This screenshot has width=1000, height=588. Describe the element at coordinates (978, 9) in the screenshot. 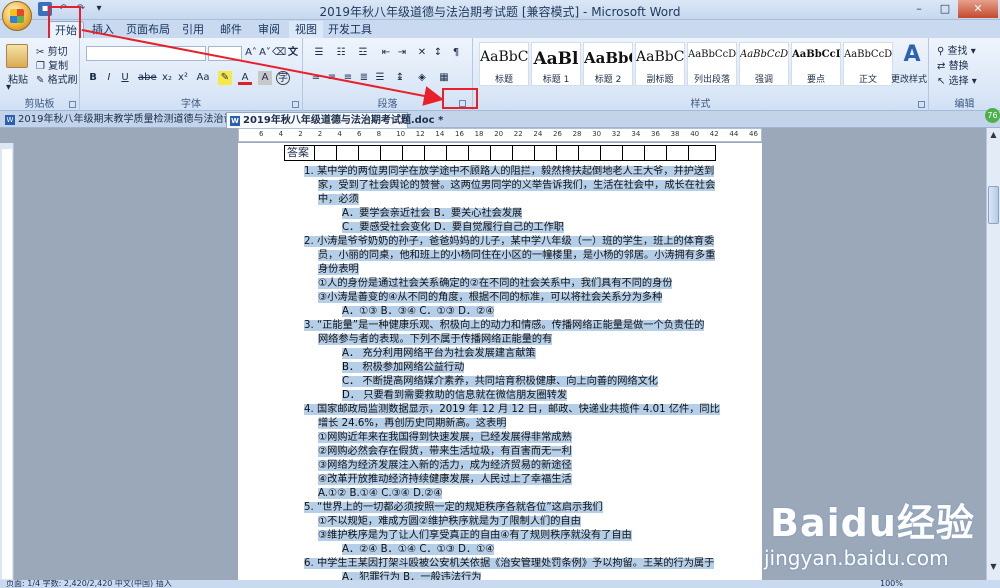

I see `close-button: ✕` at that location.